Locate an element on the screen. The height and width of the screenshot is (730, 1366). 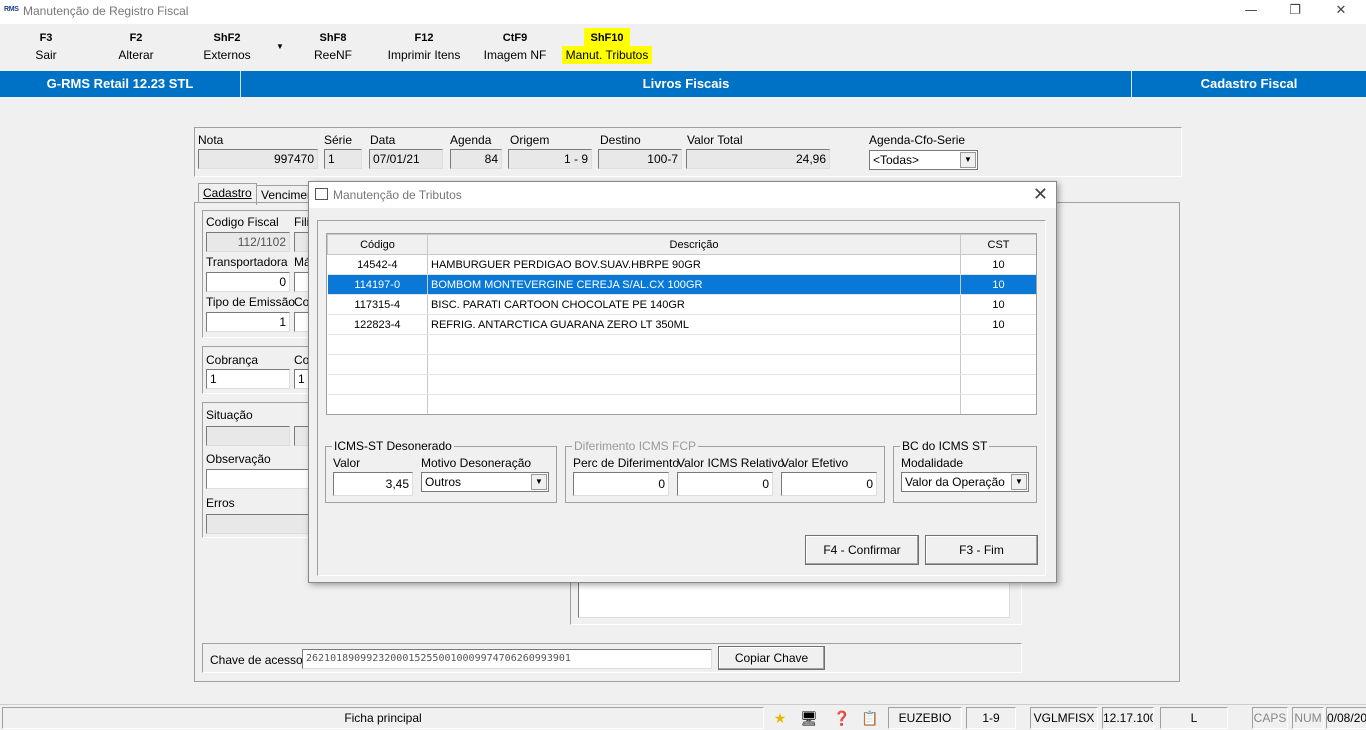
nota-label: Nota is located at coordinates (211, 140).